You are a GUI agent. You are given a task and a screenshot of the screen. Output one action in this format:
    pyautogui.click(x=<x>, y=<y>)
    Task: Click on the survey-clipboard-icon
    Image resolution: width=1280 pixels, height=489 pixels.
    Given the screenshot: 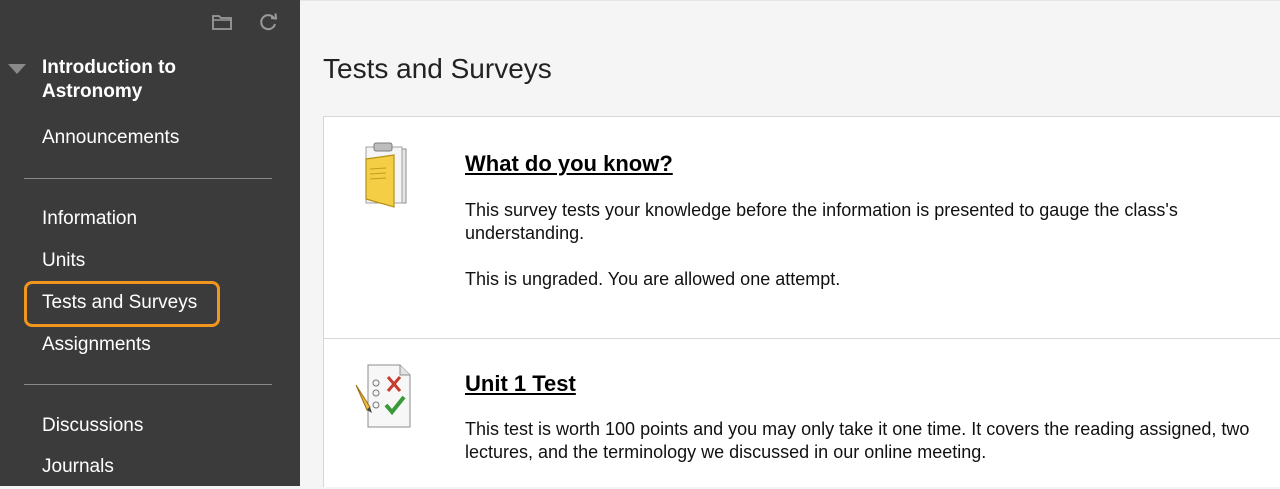 What is the action you would take?
    pyautogui.click(x=385, y=174)
    